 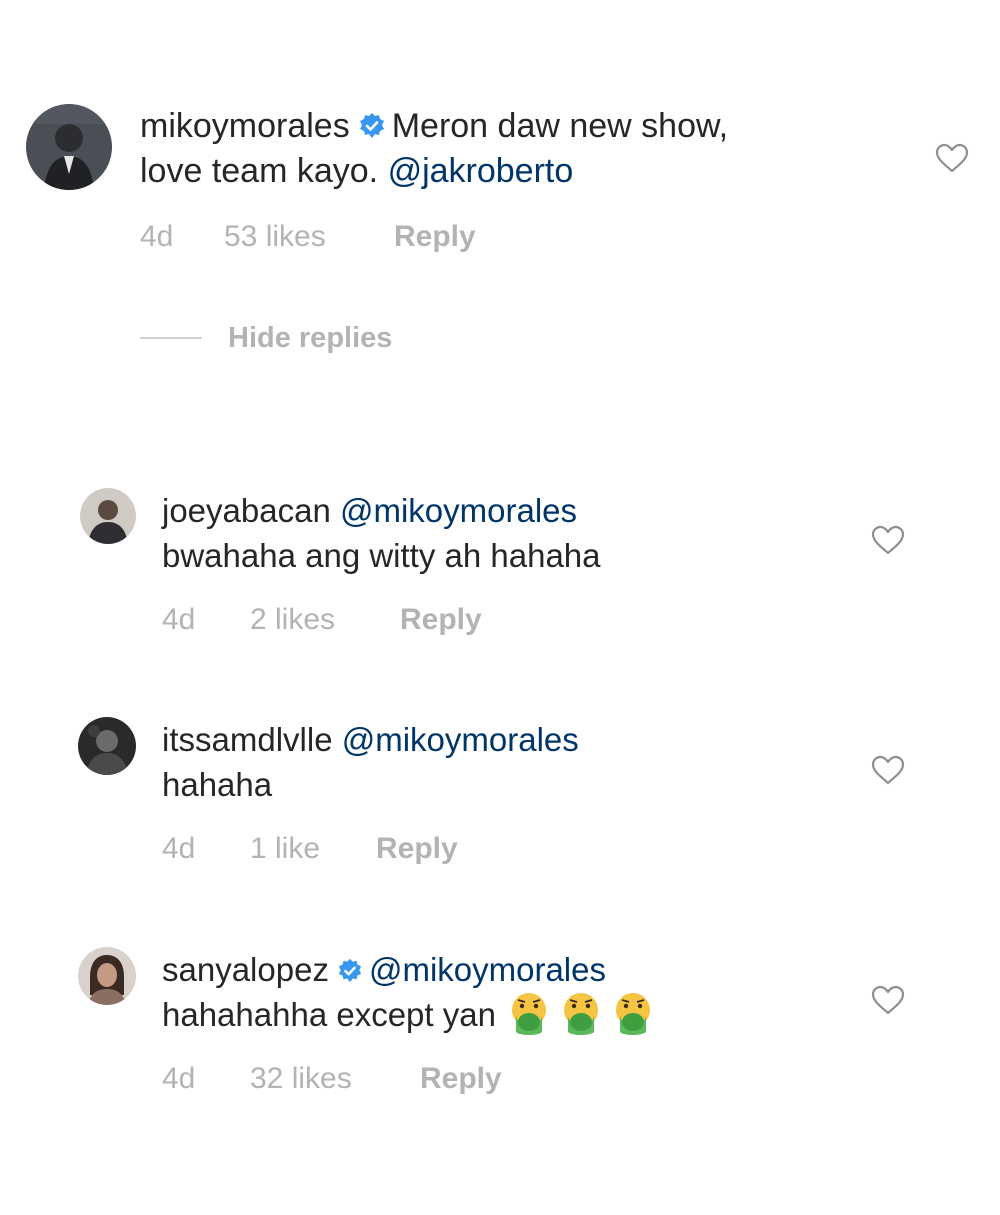 I want to click on likes-count: 53 likes, so click(x=309, y=237).